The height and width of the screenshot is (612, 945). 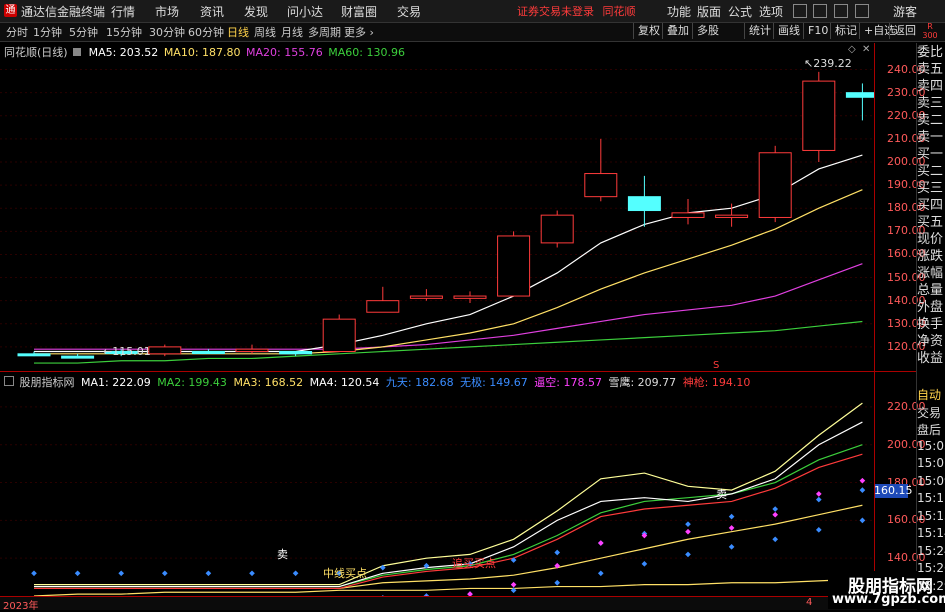 What do you see at coordinates (788, 31) in the screenshot?
I see `draw-line-button: 画线` at bounding box center [788, 31].